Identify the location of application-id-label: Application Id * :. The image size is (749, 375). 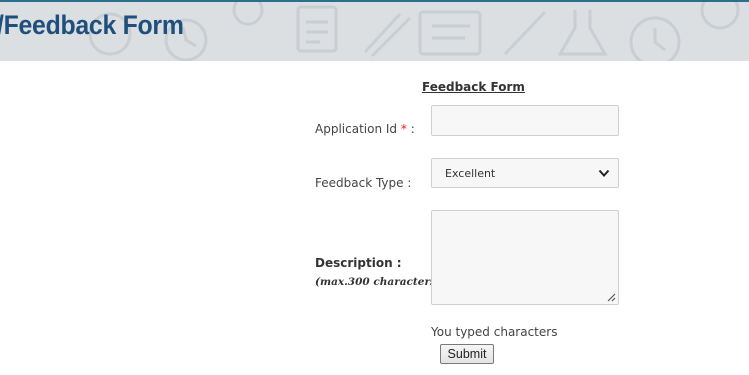
(365, 129).